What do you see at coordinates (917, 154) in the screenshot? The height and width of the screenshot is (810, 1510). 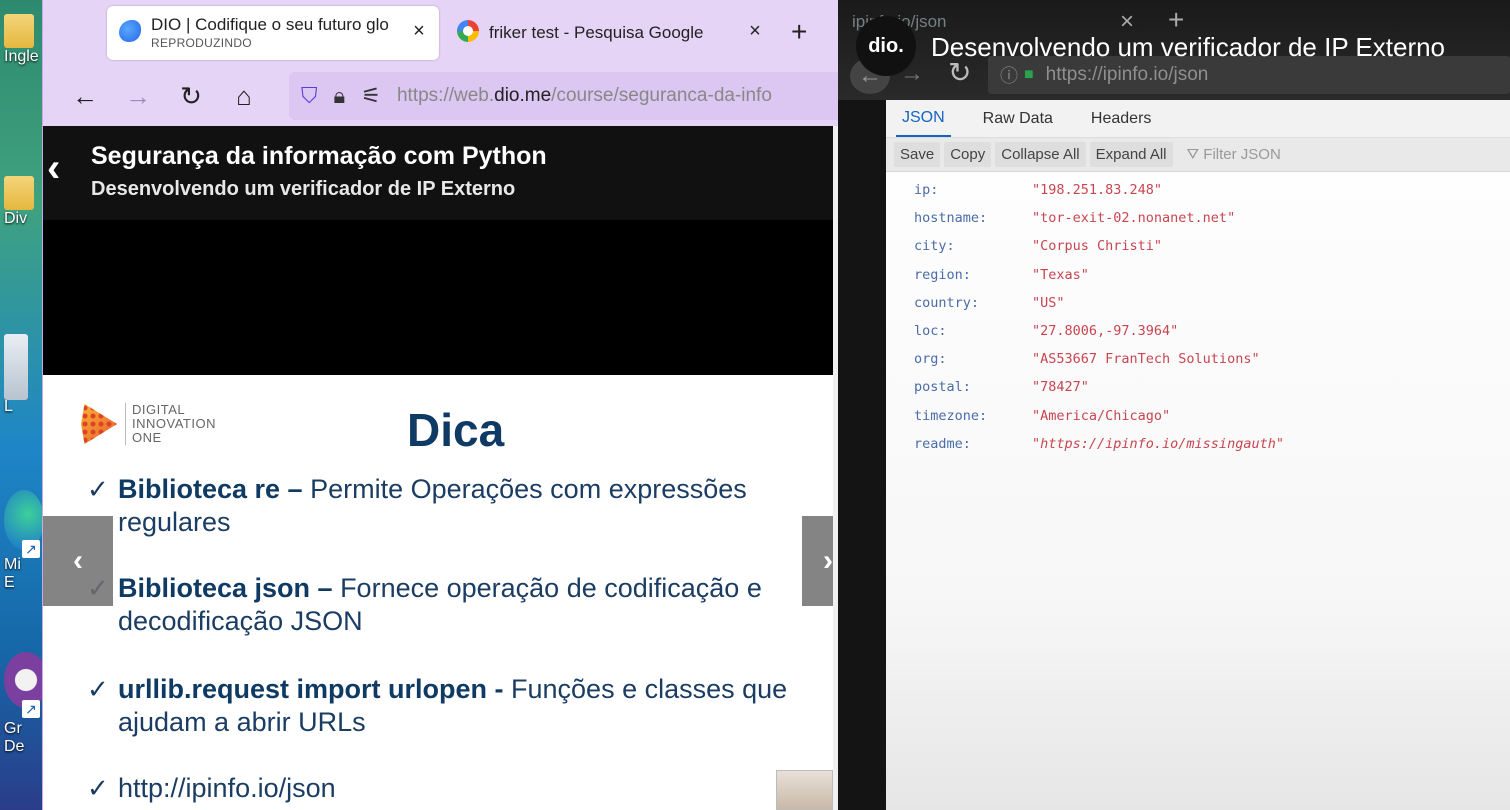 I see `save-button: Save` at bounding box center [917, 154].